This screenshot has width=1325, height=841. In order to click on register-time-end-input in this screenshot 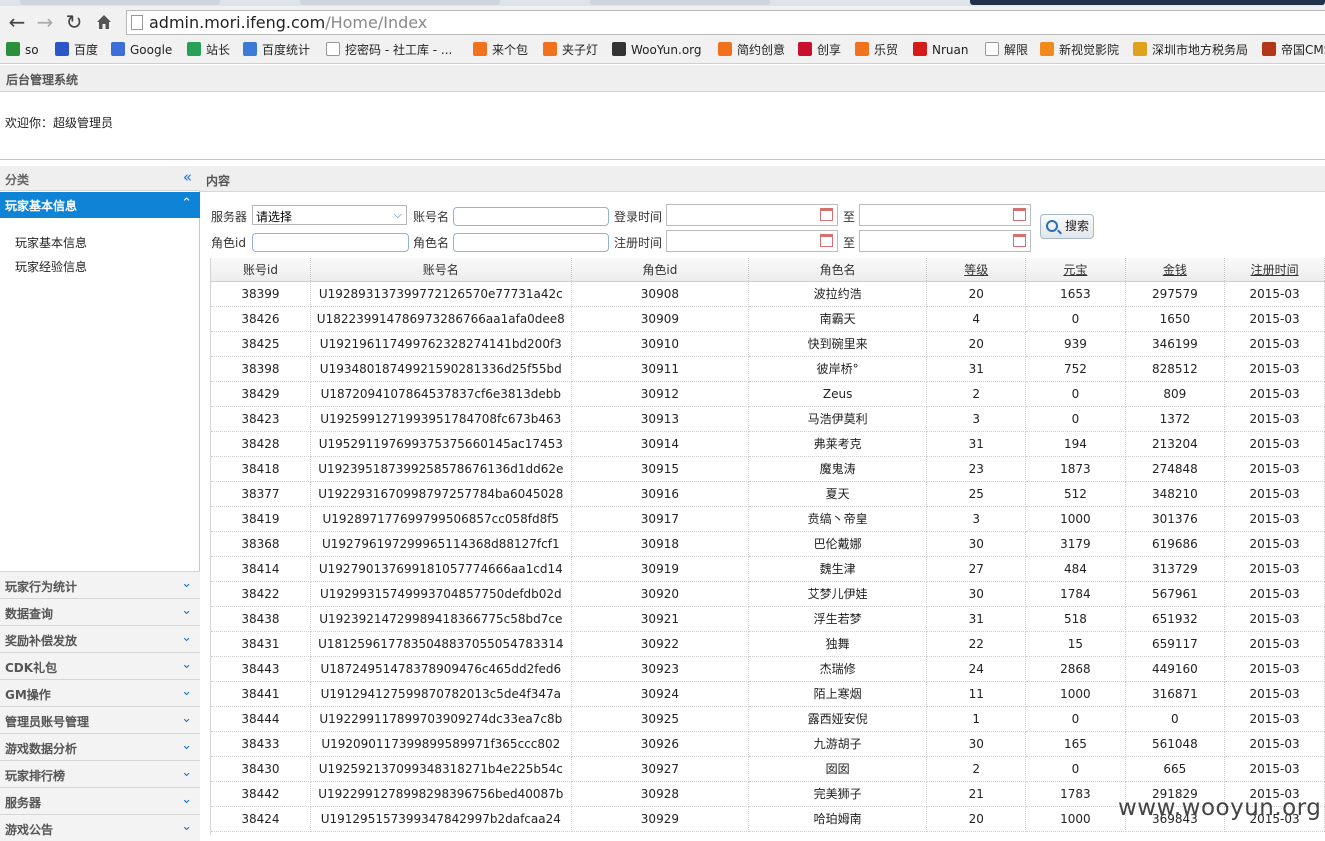, I will do `click(945, 241)`.